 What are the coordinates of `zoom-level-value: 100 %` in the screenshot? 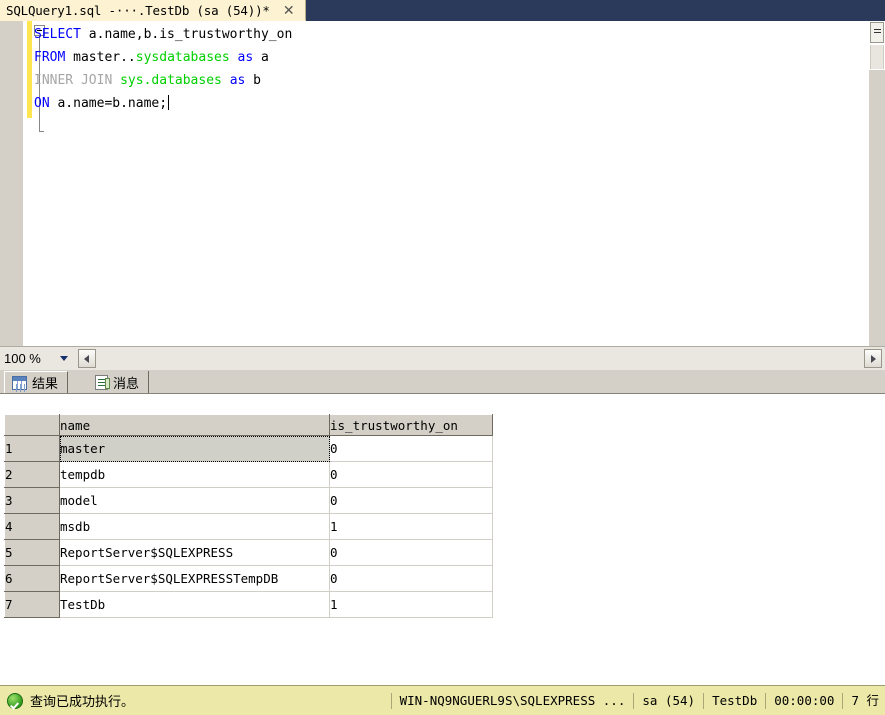 It's located at (22, 358).